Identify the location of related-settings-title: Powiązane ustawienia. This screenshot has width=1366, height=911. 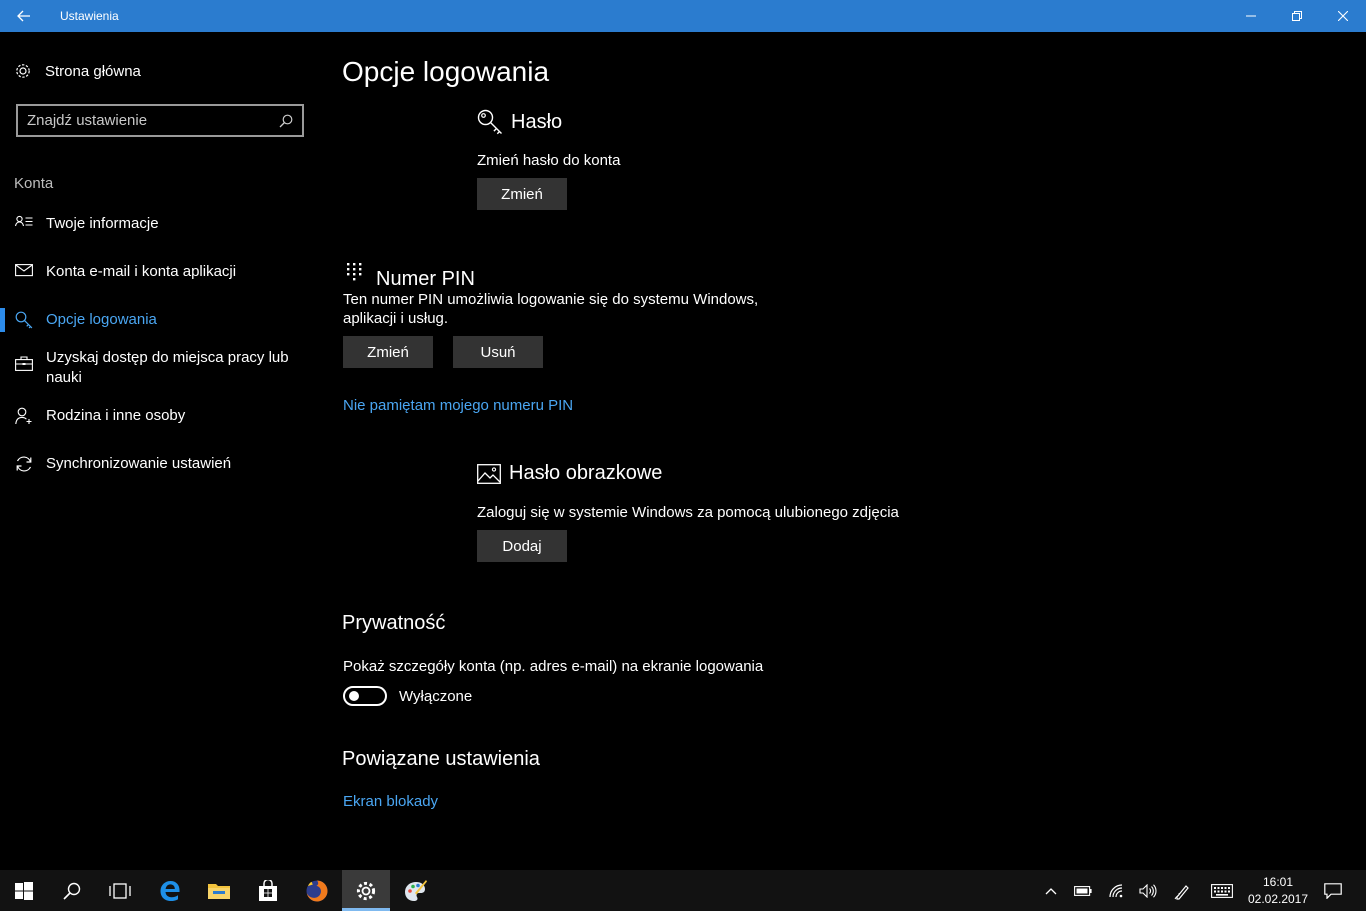
(441, 759).